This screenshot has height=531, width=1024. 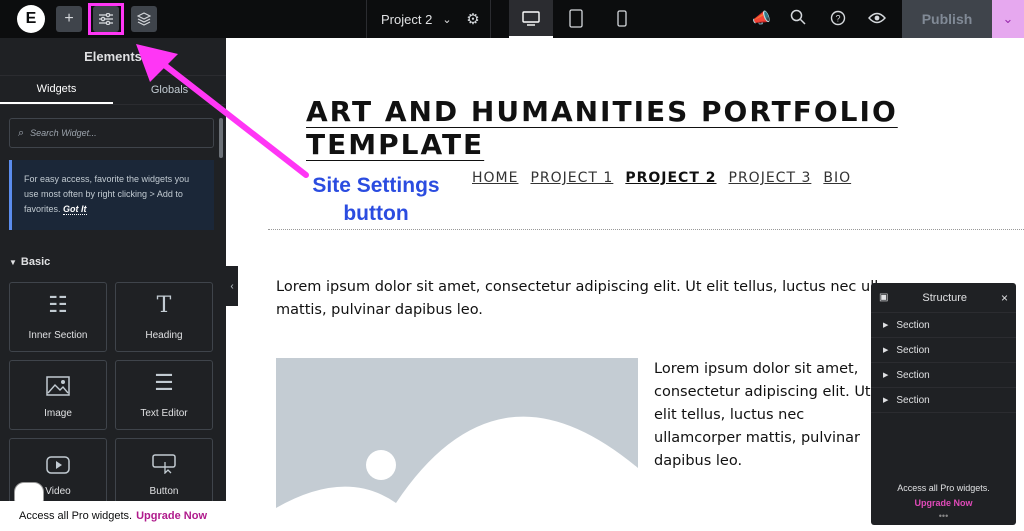 What do you see at coordinates (164, 382) in the screenshot?
I see `text-editor-icon: ☰` at bounding box center [164, 382].